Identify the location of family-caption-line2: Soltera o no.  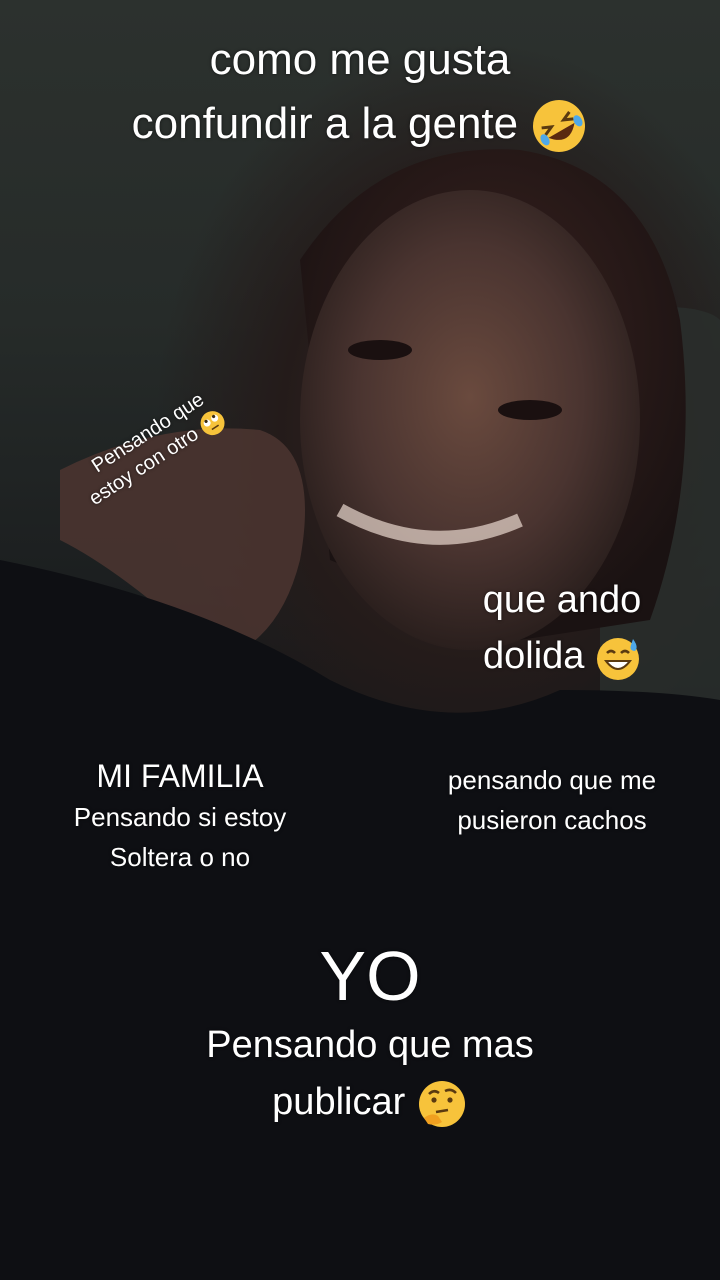
(180, 857).